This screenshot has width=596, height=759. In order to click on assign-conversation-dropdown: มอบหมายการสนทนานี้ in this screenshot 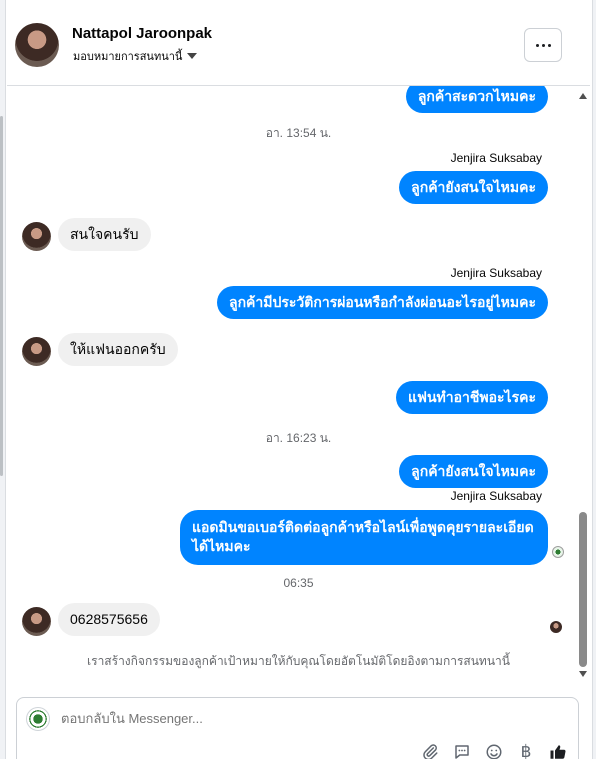, I will do `click(135, 56)`.